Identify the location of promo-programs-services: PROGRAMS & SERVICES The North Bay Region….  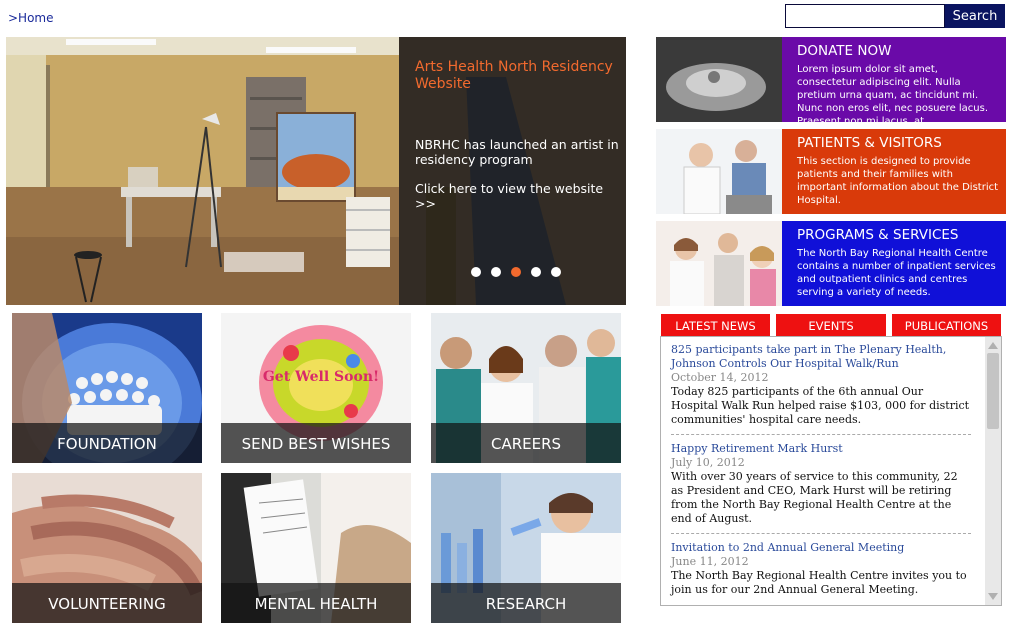
(831, 263).